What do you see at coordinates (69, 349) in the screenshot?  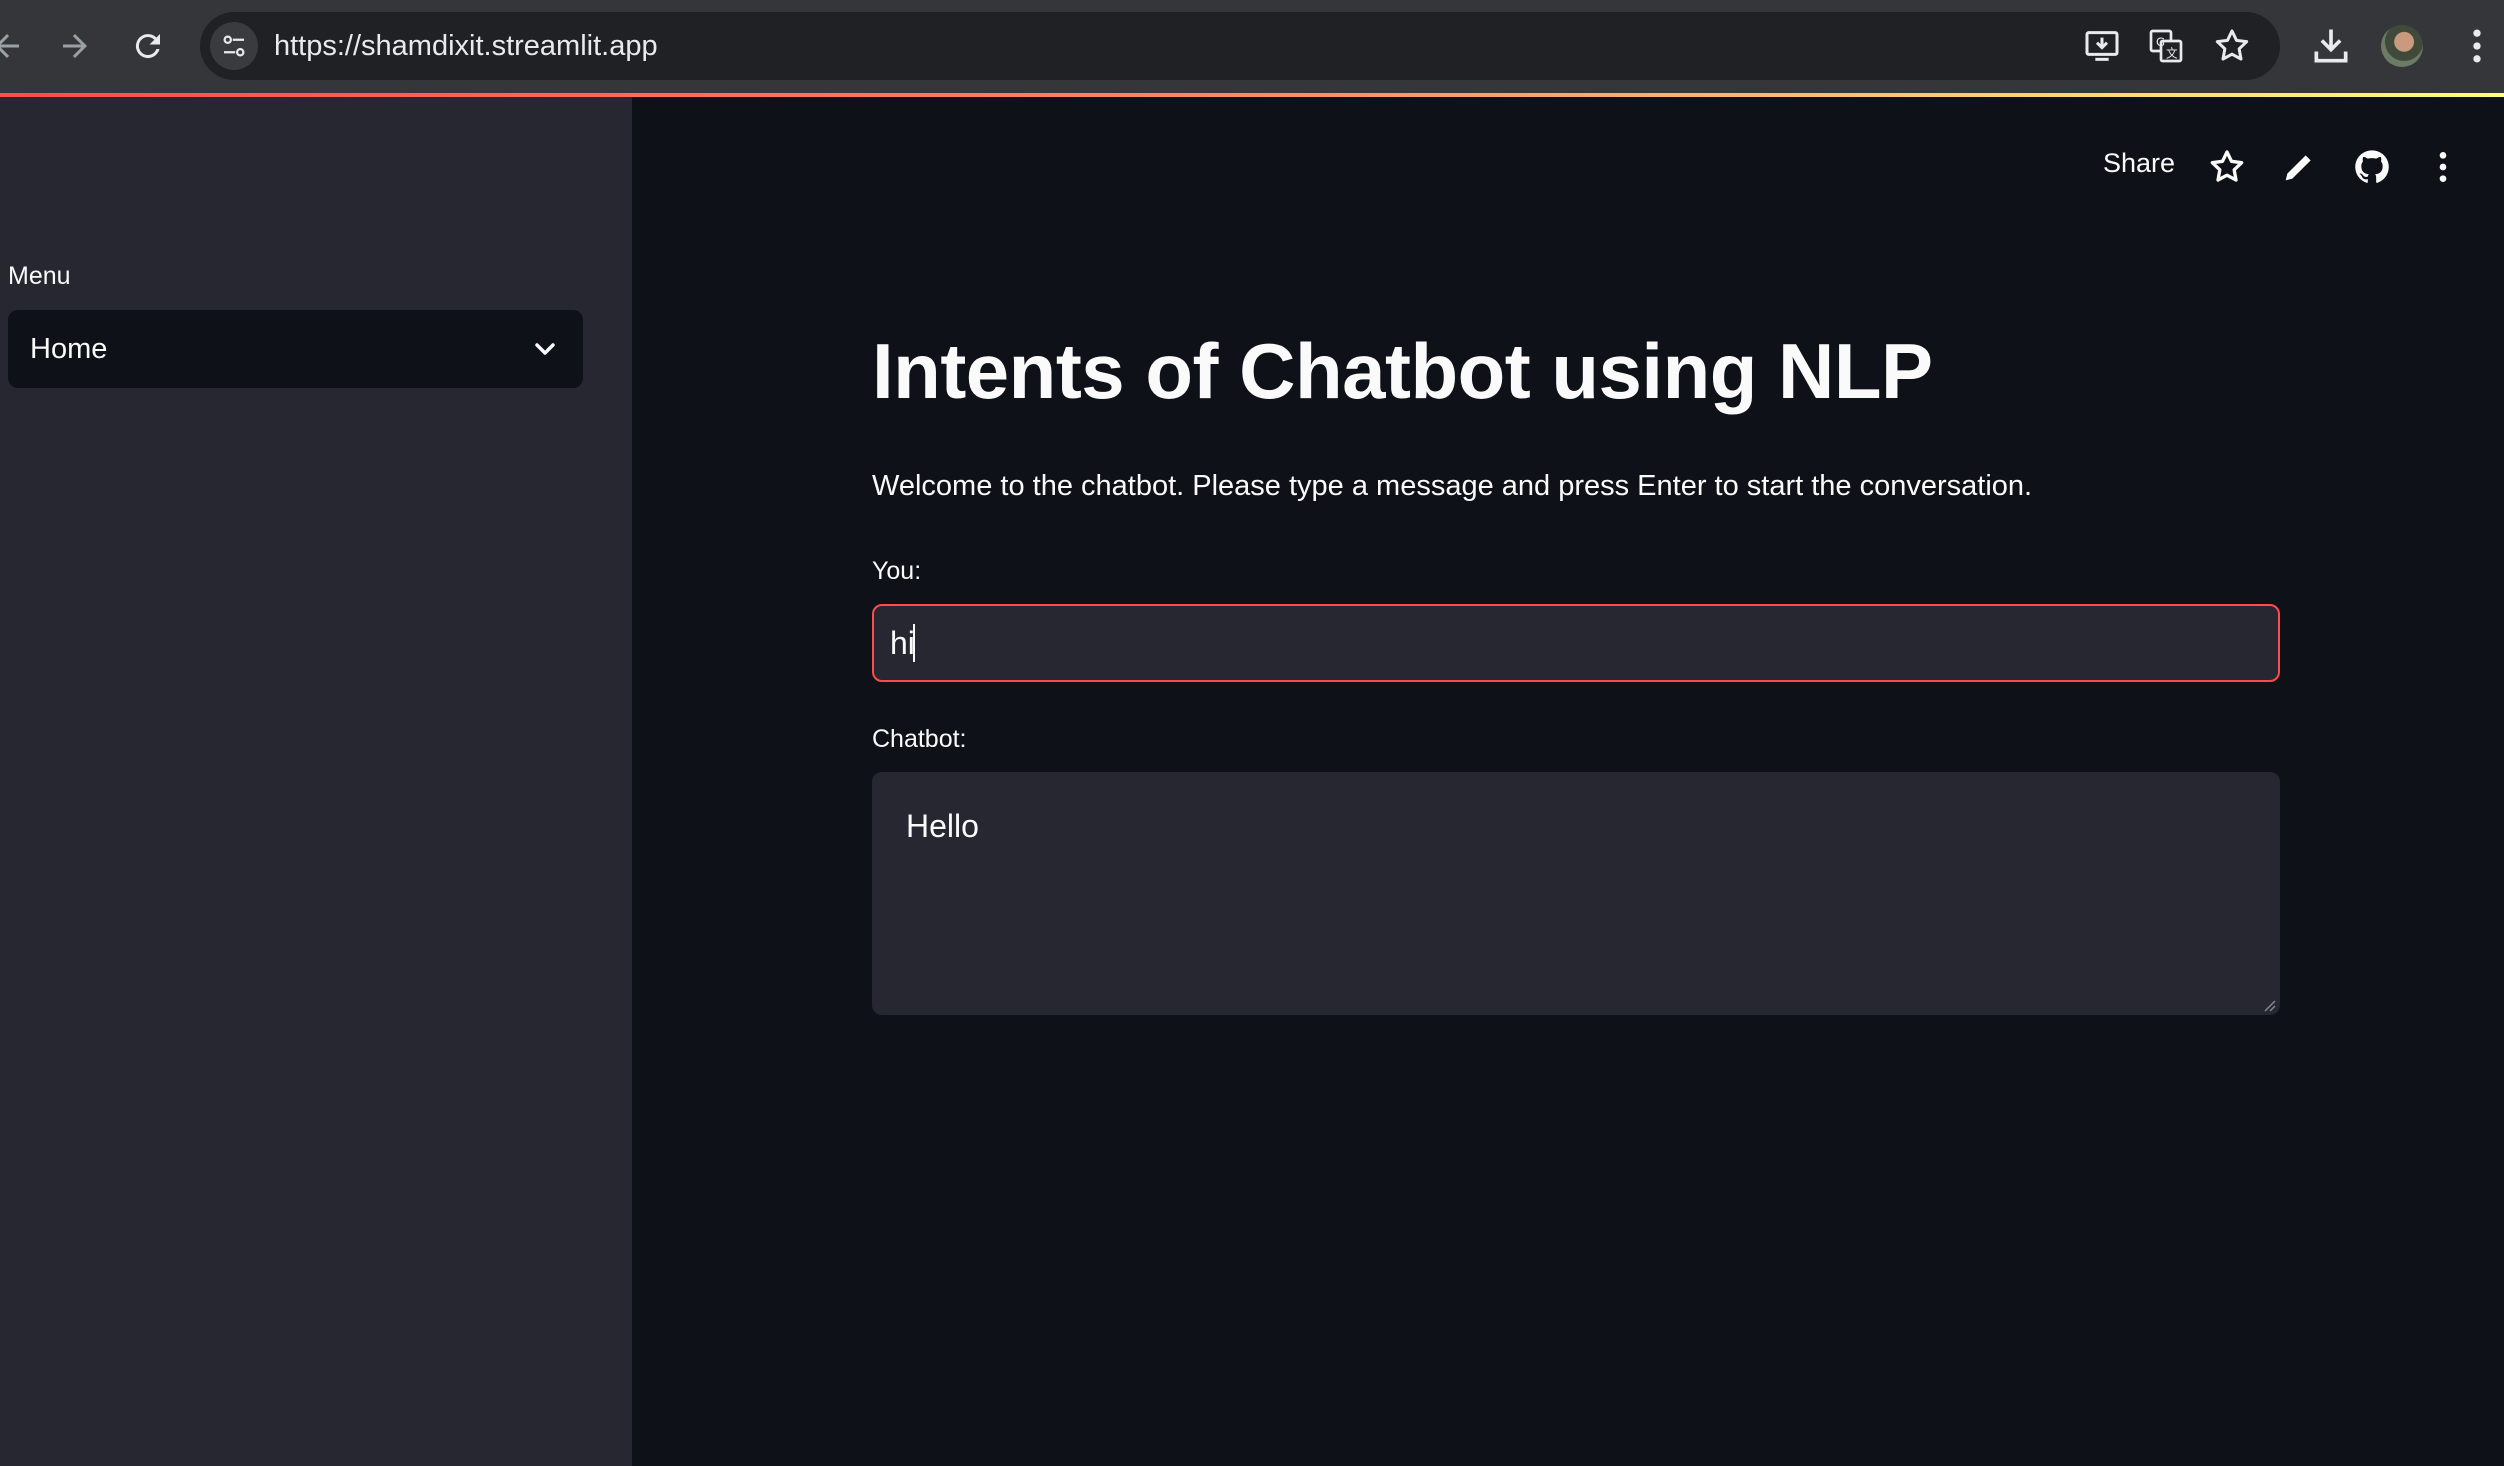 I see `menu-select-value: Home` at bounding box center [69, 349].